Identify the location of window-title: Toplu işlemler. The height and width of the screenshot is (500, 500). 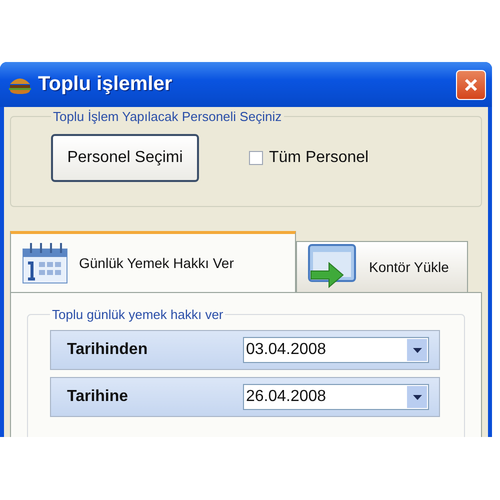
(106, 84).